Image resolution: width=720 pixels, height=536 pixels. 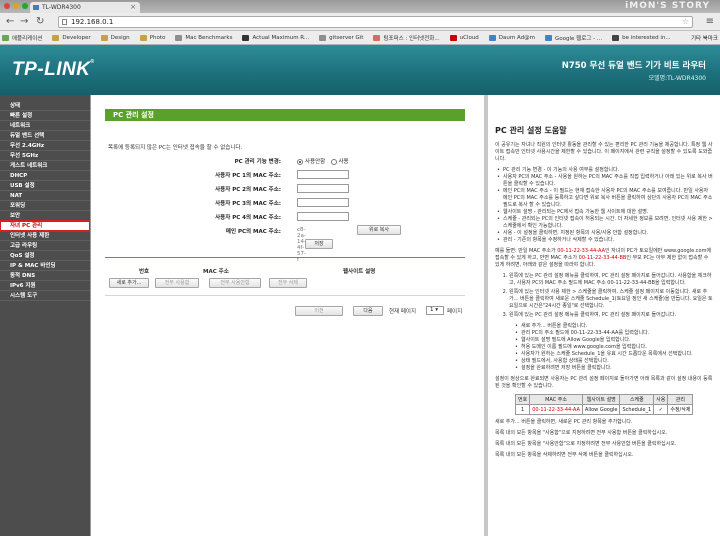 I want to click on bookmark-item: Developer, so click(x=71, y=37).